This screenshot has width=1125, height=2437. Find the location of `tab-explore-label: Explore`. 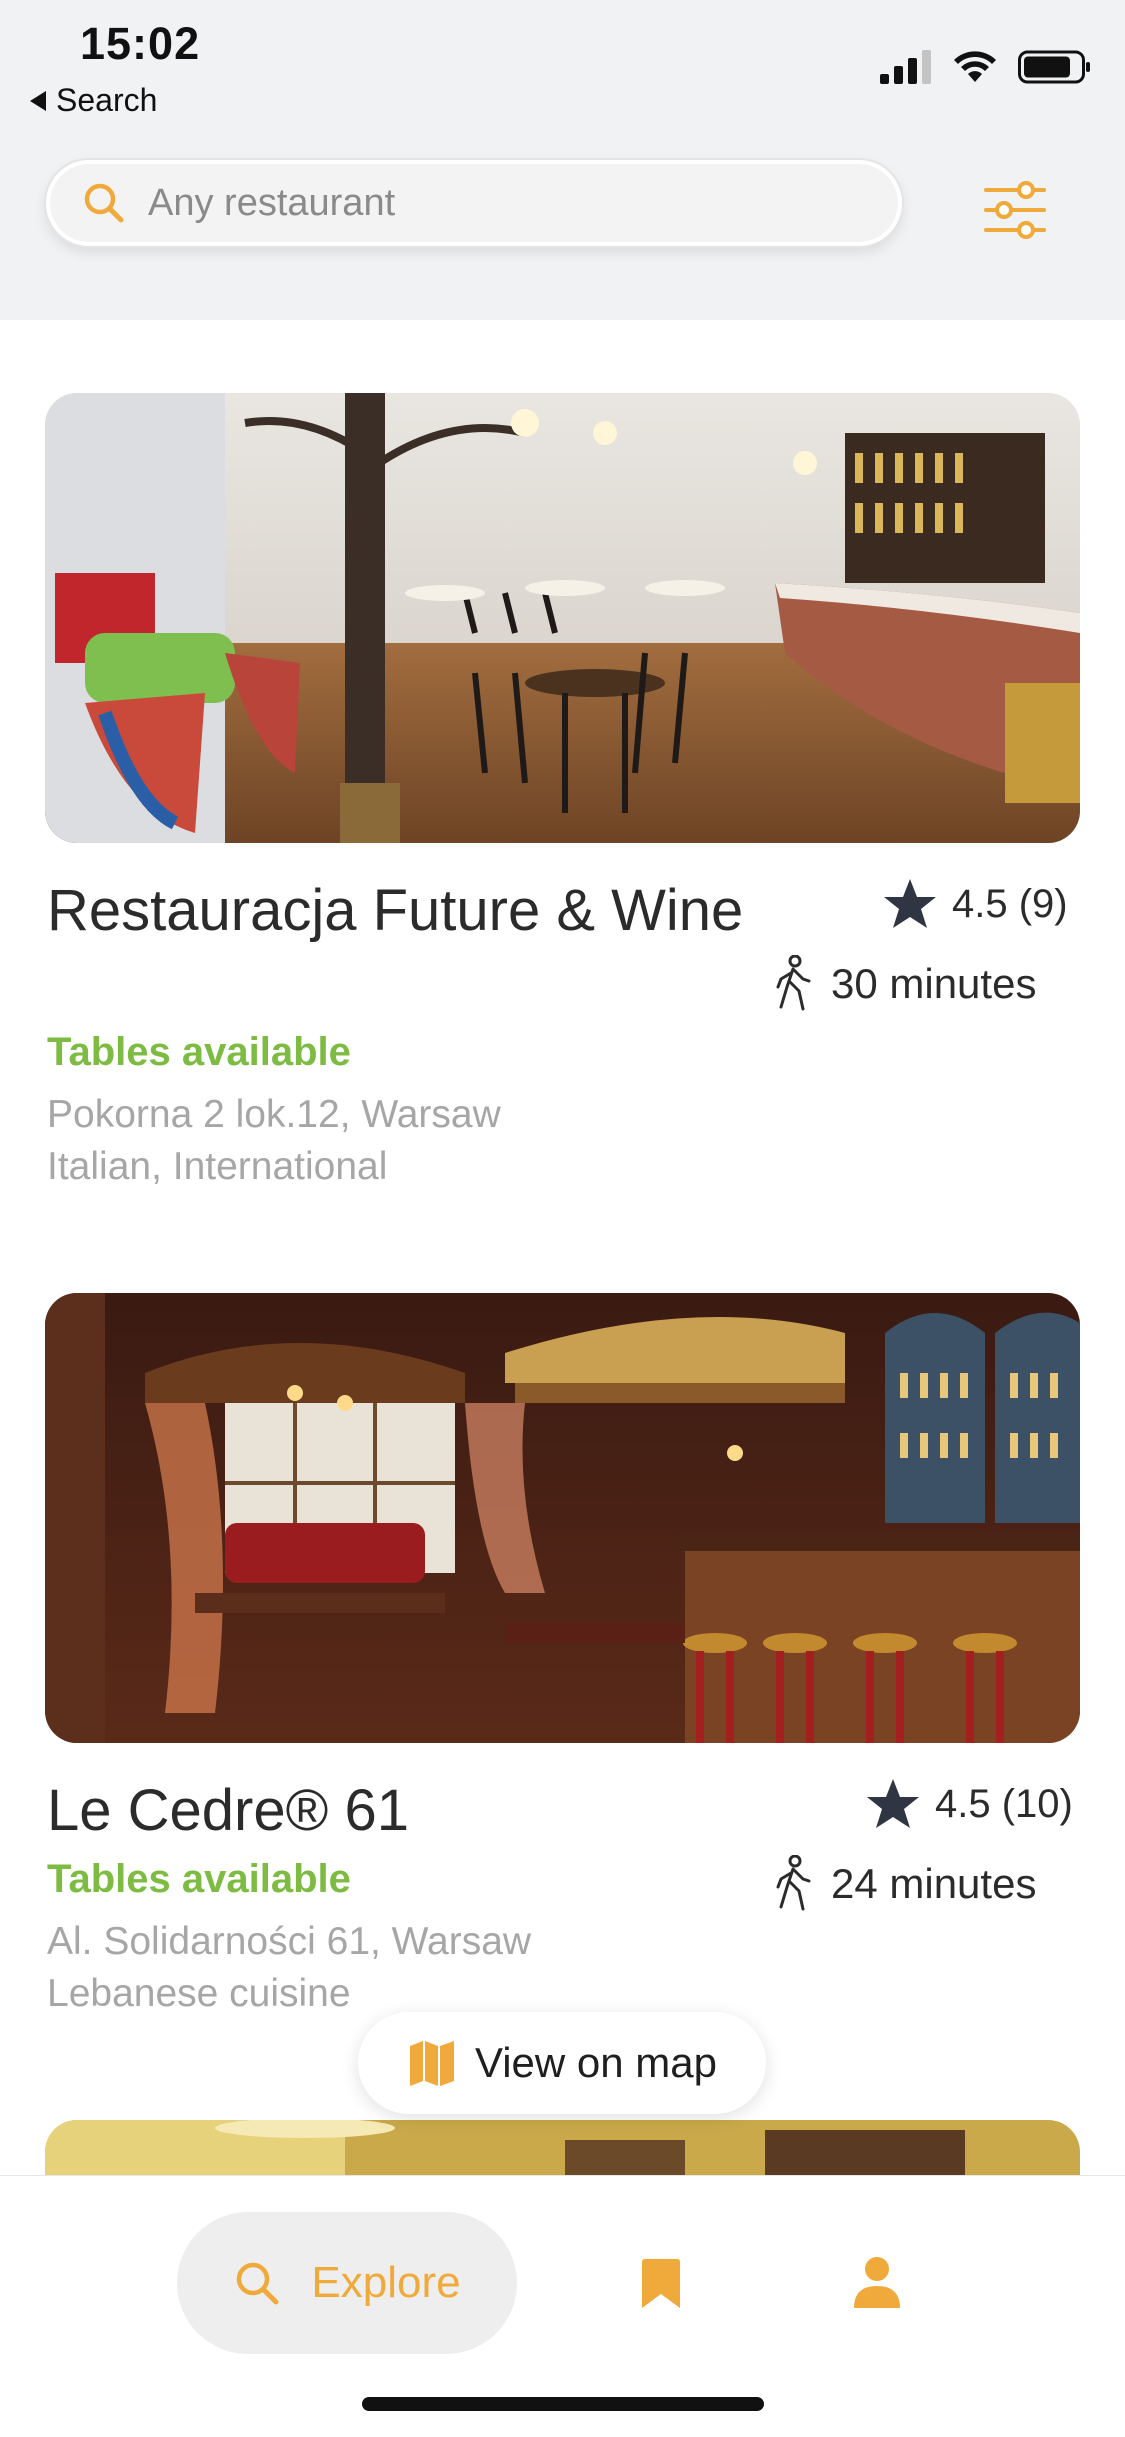

tab-explore-label: Explore is located at coordinates (386, 2282).